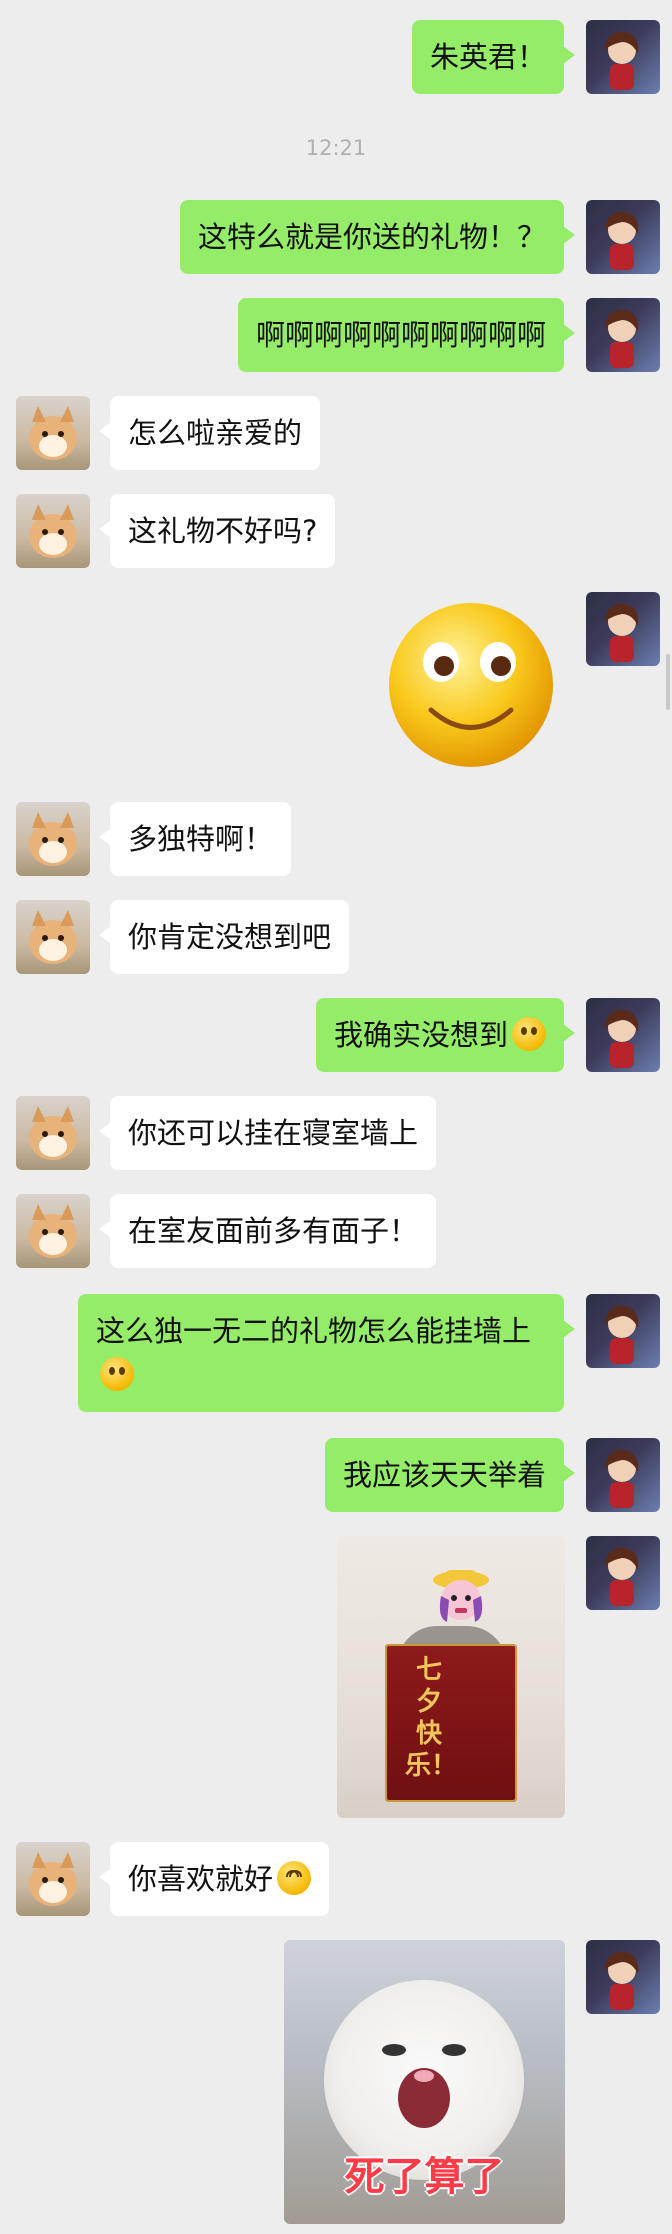  What do you see at coordinates (201, 1879) in the screenshot?
I see `message-text: 你喜欢就好` at bounding box center [201, 1879].